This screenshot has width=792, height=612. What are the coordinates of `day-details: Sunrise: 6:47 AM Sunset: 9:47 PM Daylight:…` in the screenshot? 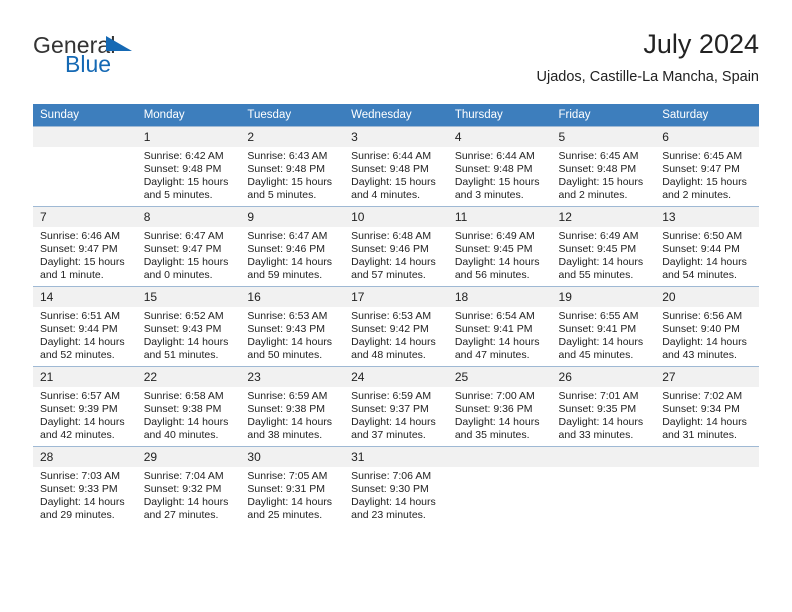 It's located at (189, 254).